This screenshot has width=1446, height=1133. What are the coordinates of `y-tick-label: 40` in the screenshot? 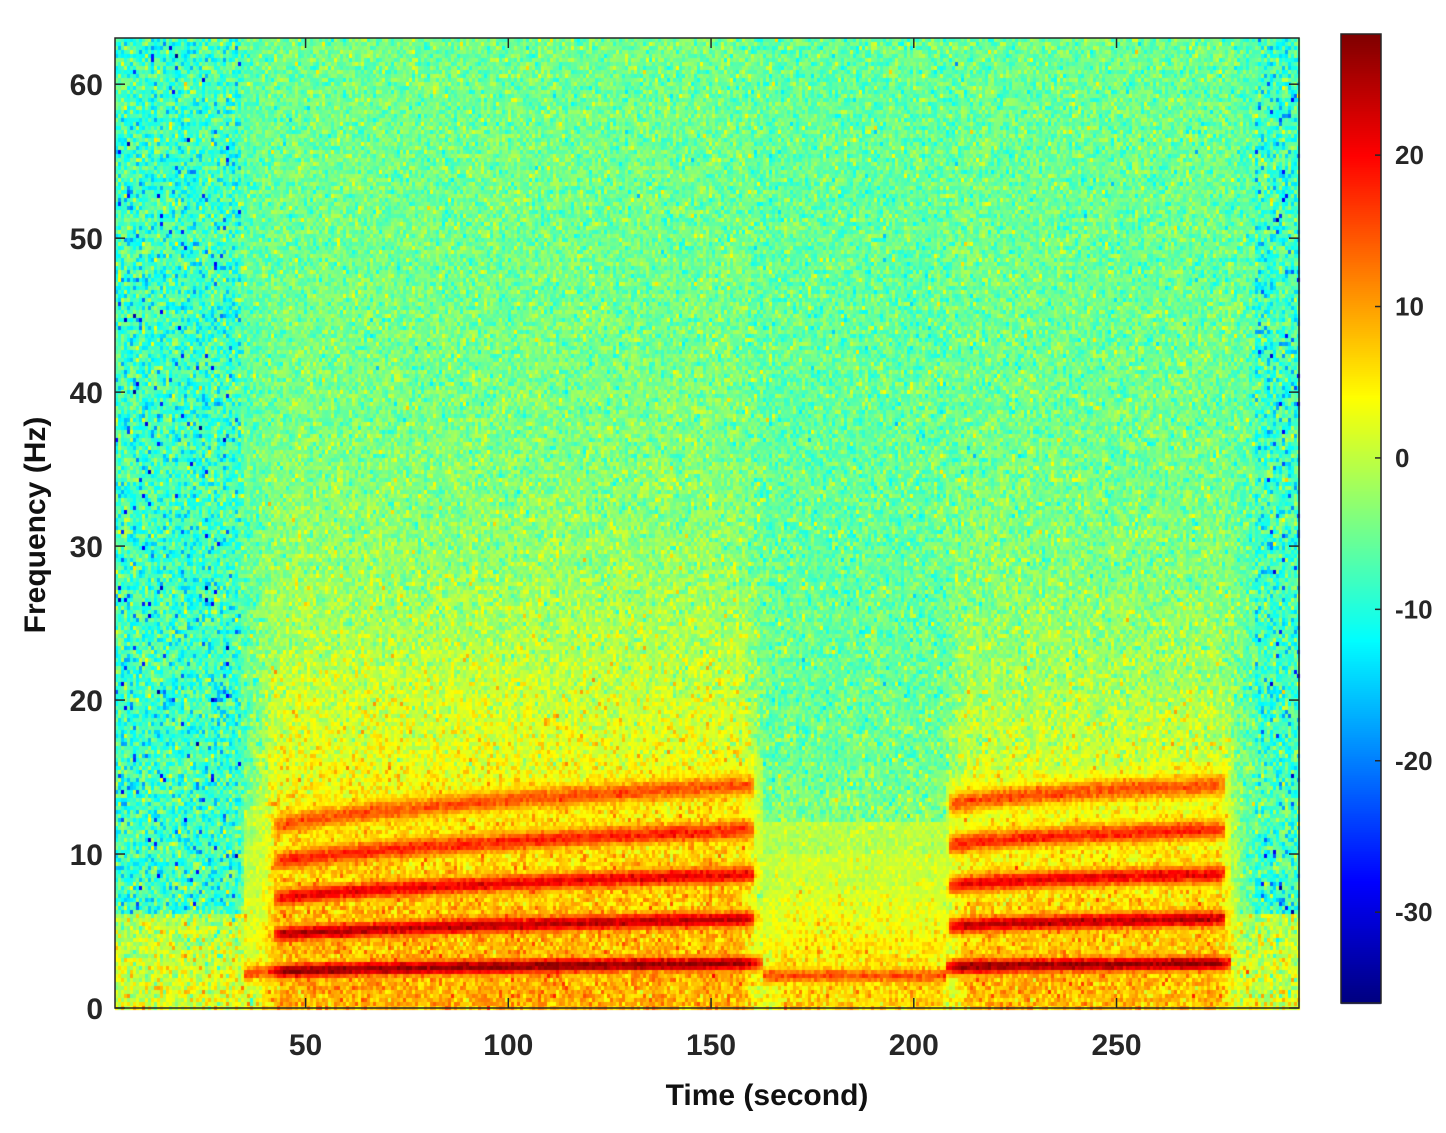 It's located at (86, 393).